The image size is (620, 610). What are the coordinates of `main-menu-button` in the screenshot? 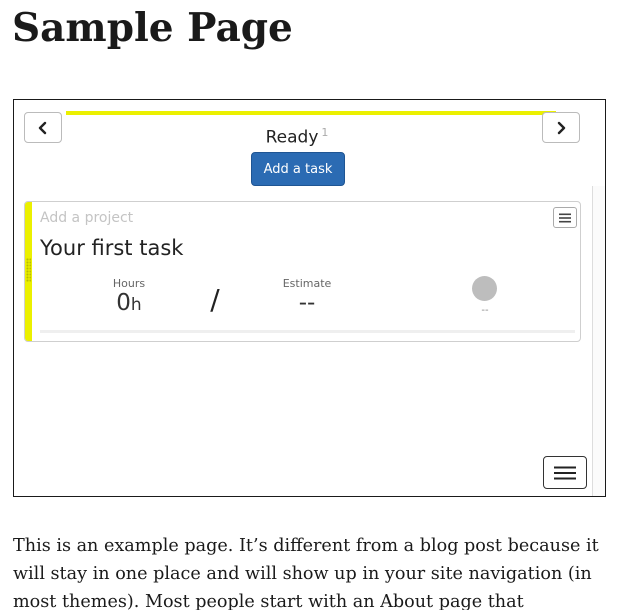 It's located at (565, 472).